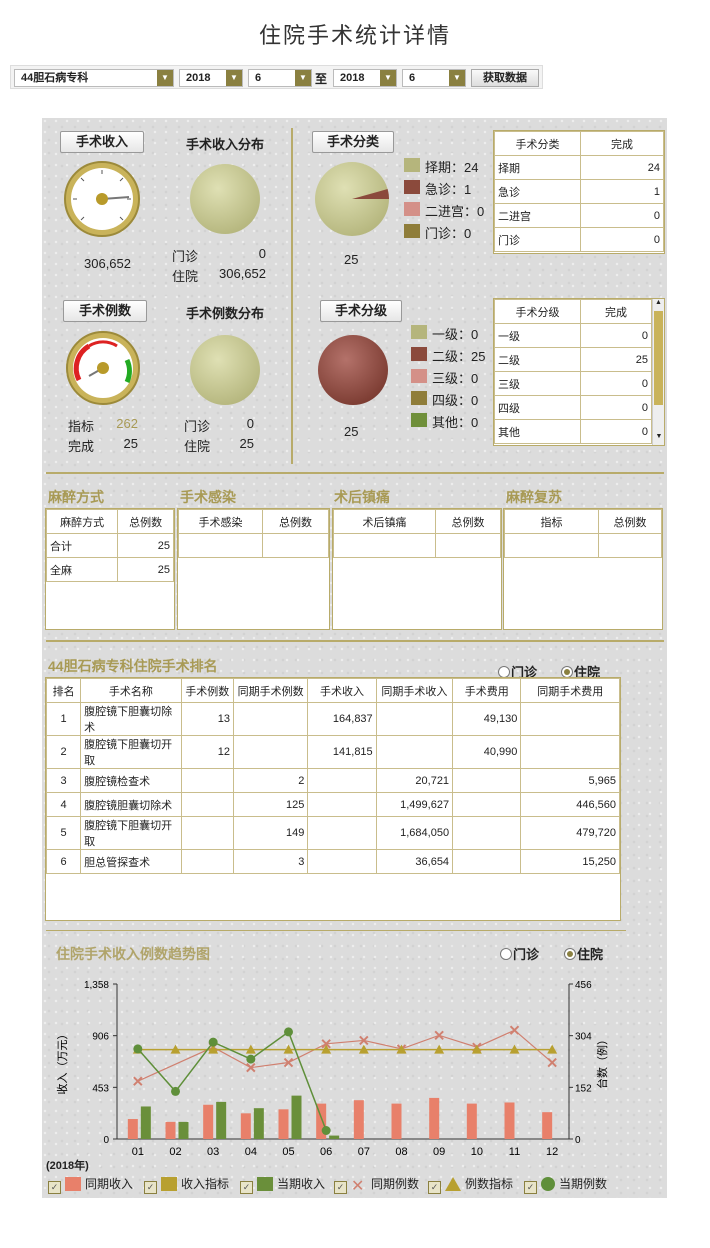 This screenshot has height=1248, width=710. I want to click on radio-selected-icon, so click(570, 954).